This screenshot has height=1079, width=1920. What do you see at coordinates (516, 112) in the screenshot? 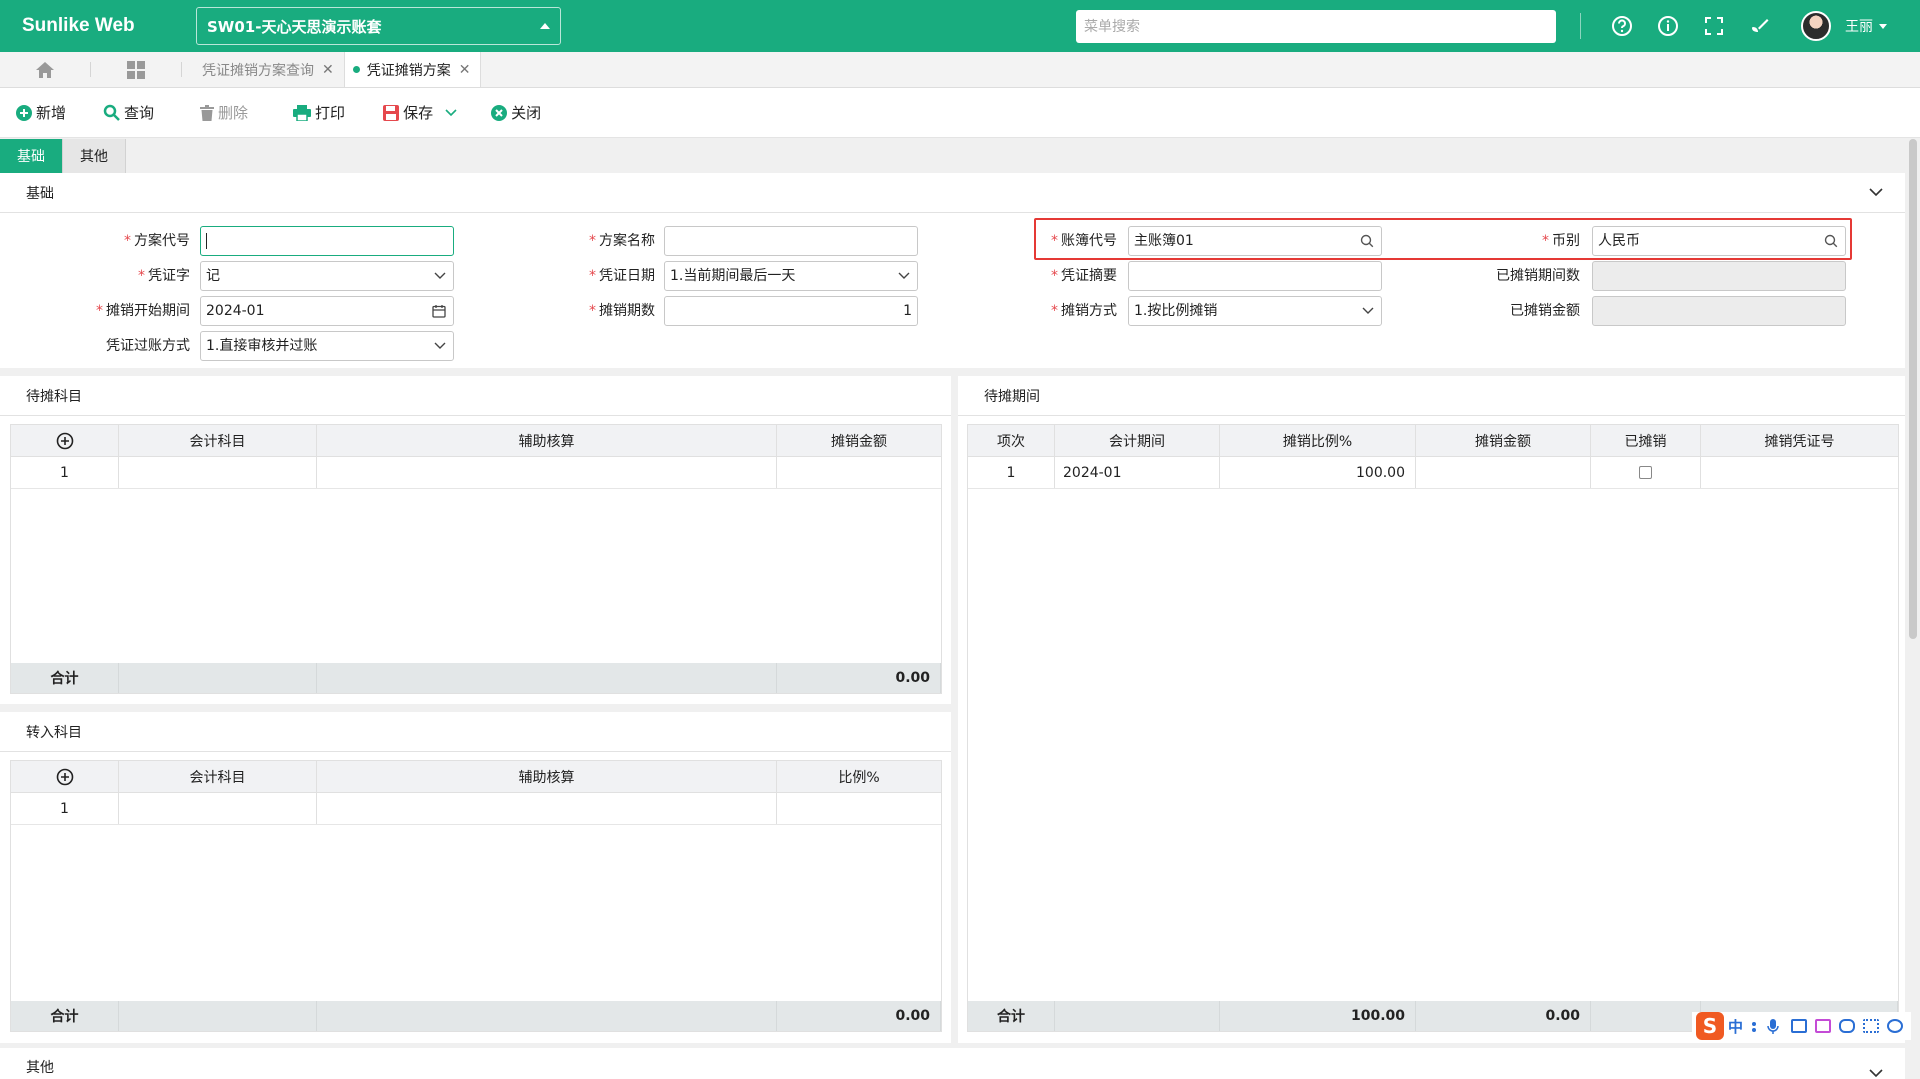
I see `close-button: 关闭` at bounding box center [516, 112].